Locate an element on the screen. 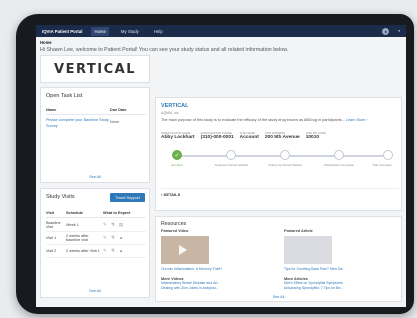  info-value: Account is located at coordinates (249, 137).